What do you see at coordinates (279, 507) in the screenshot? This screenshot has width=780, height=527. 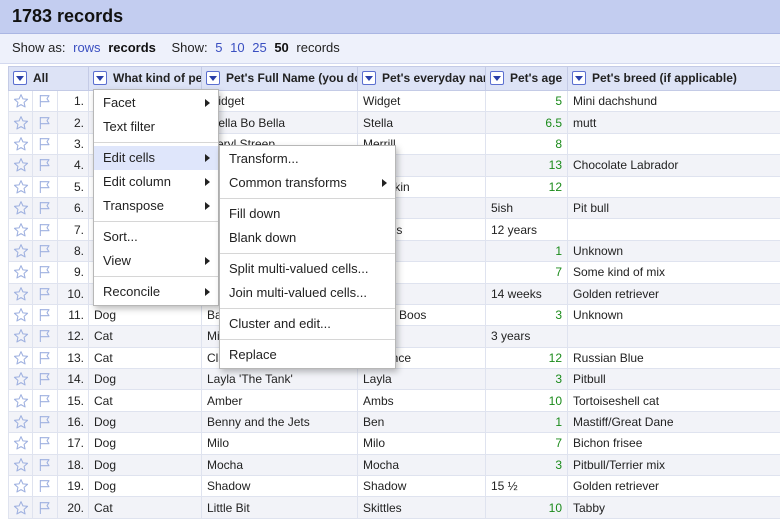 I see `cell-full-name: Little Bit` at bounding box center [279, 507].